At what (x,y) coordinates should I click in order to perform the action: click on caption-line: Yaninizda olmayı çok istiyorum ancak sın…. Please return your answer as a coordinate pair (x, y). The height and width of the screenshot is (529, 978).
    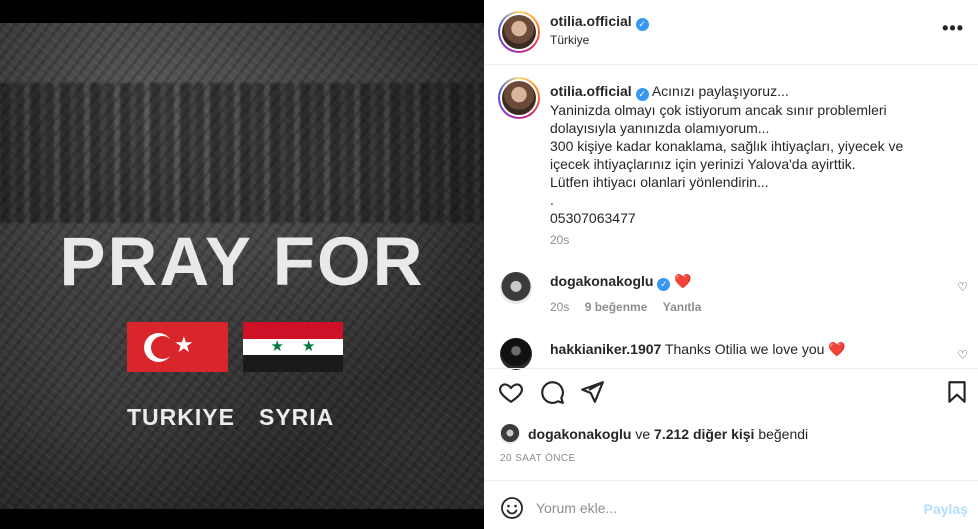
    Looking at the image, I should click on (718, 110).